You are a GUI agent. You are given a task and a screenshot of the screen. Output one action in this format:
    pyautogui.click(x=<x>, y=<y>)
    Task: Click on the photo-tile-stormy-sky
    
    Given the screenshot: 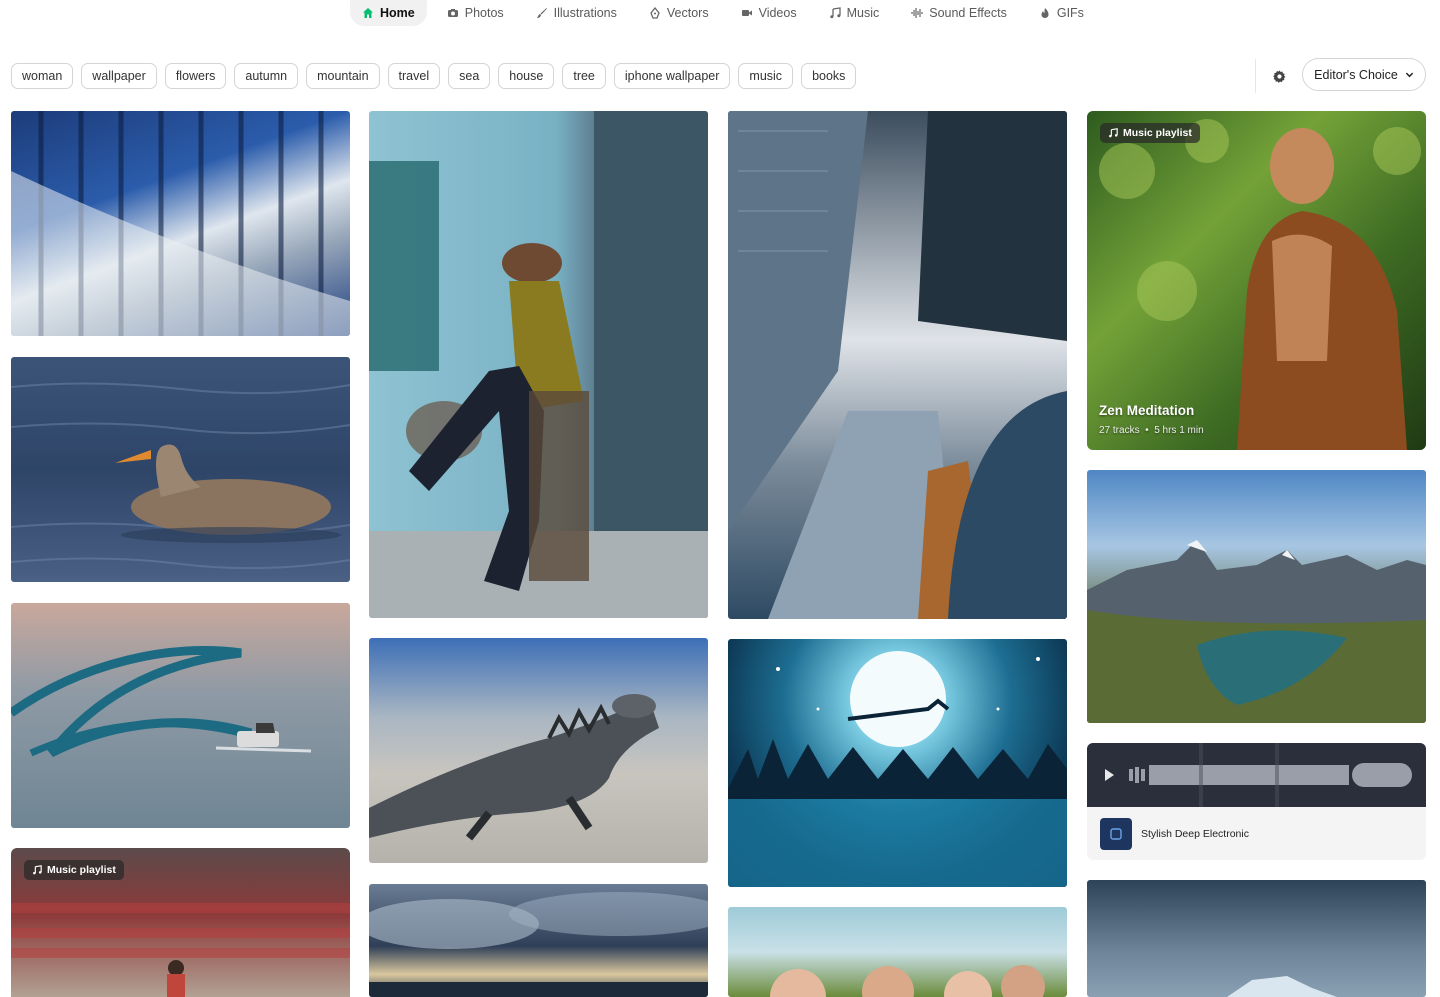 What is the action you would take?
    pyautogui.click(x=538, y=940)
    